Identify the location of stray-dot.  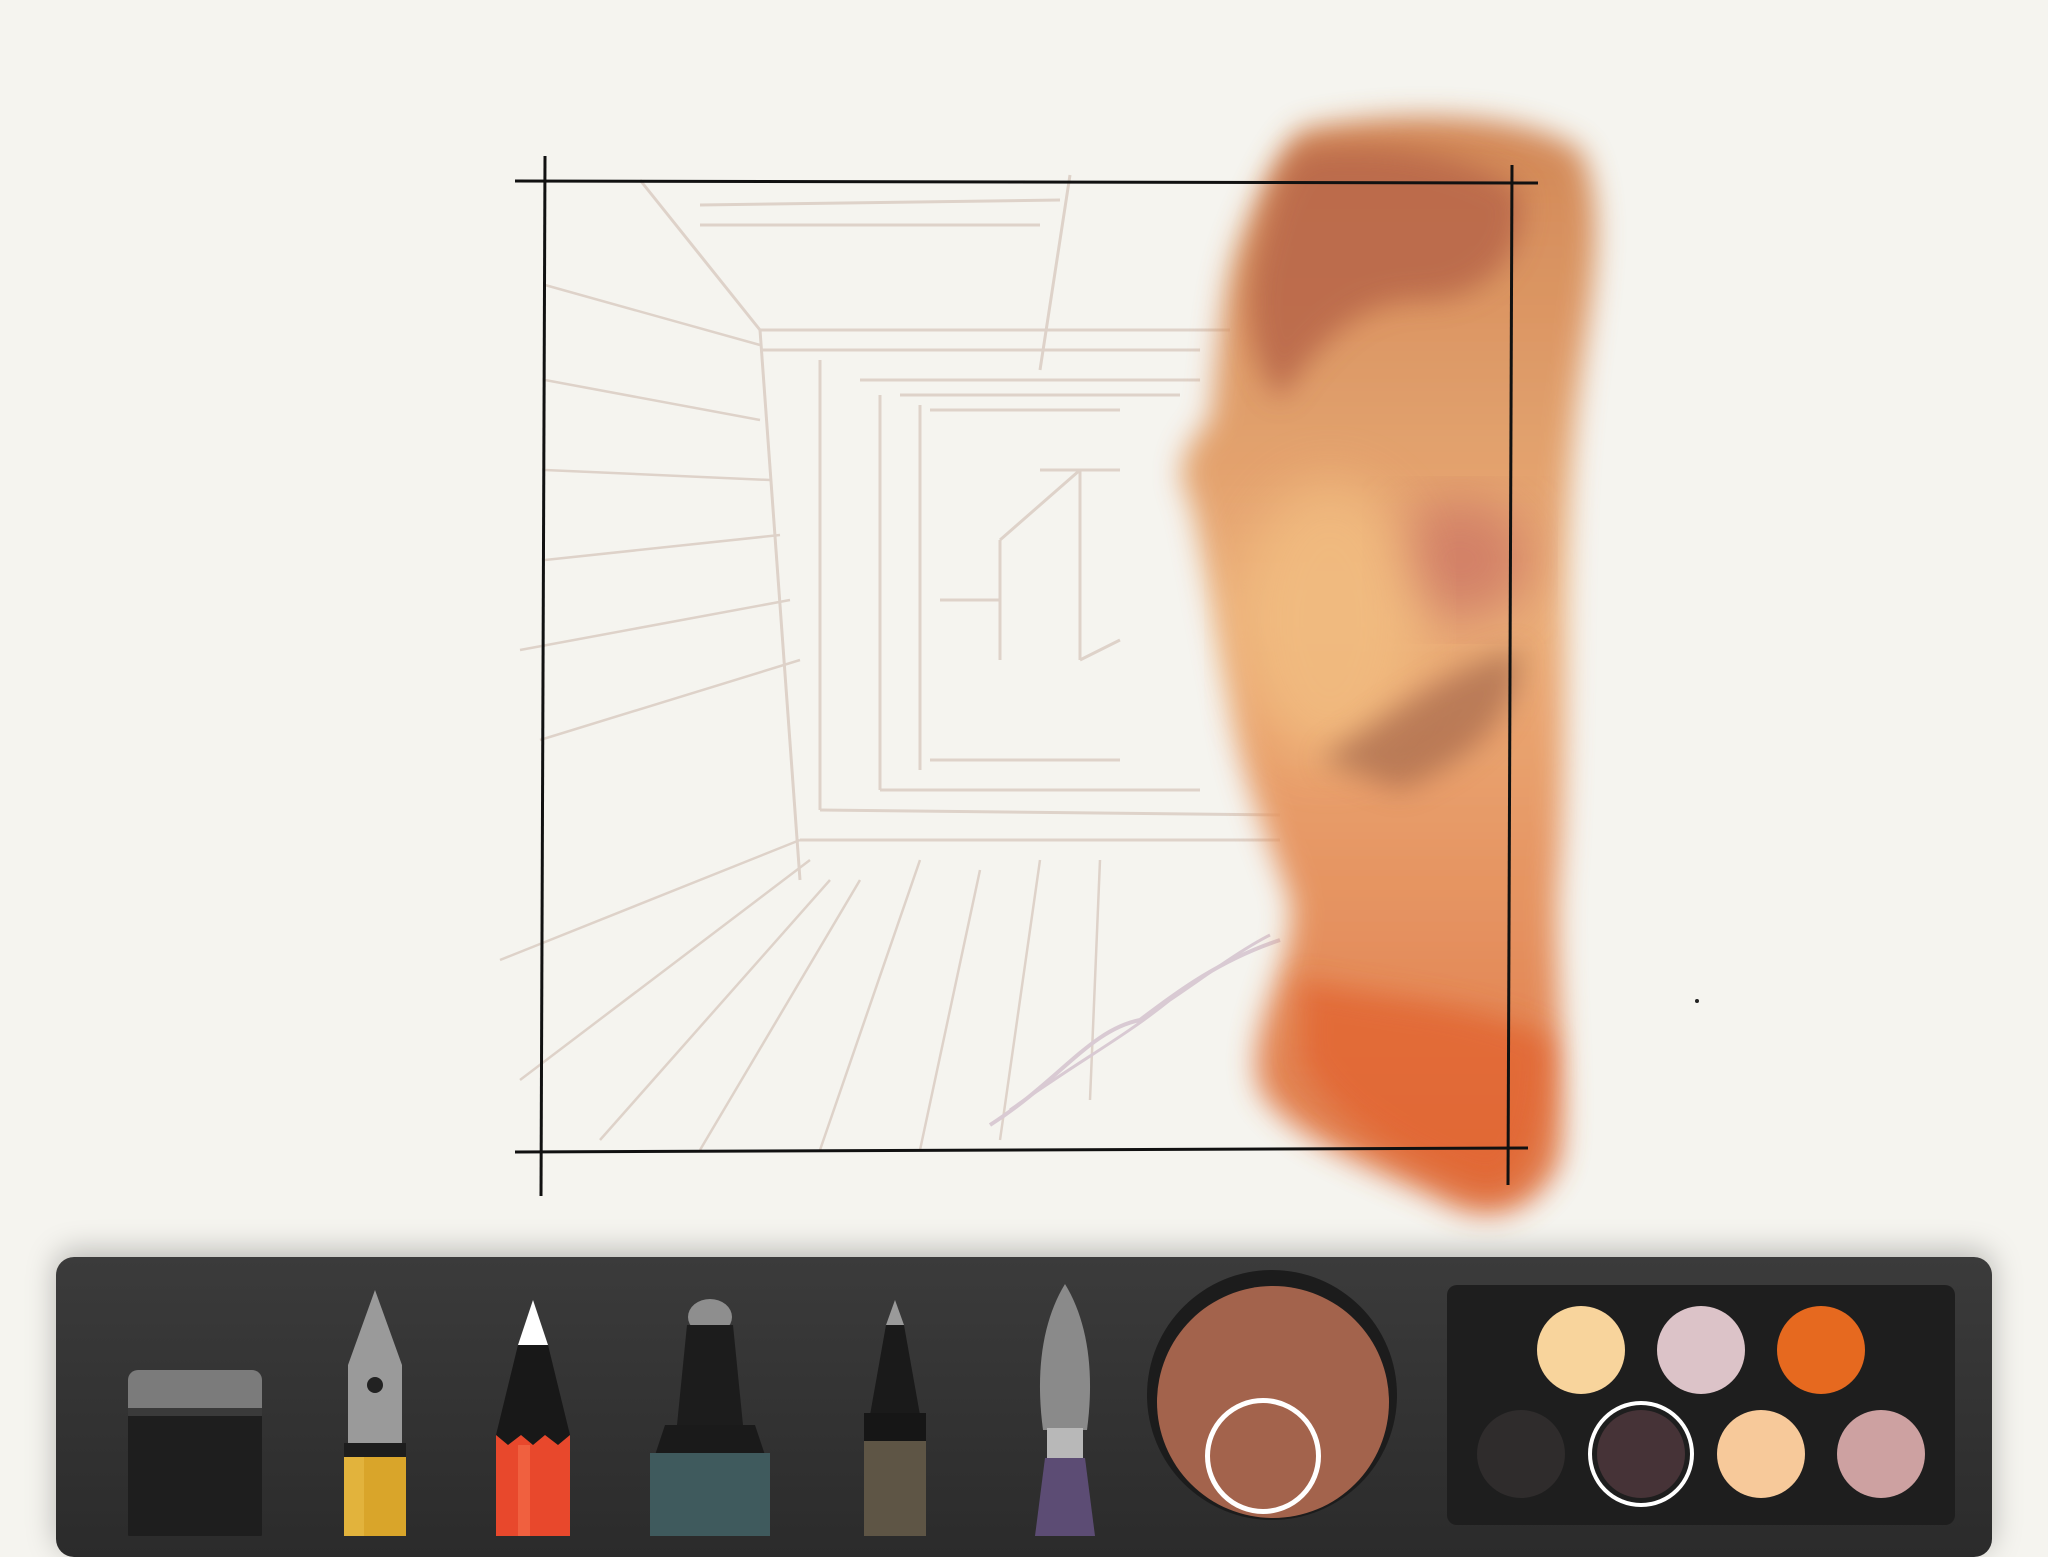
(1697, 1001).